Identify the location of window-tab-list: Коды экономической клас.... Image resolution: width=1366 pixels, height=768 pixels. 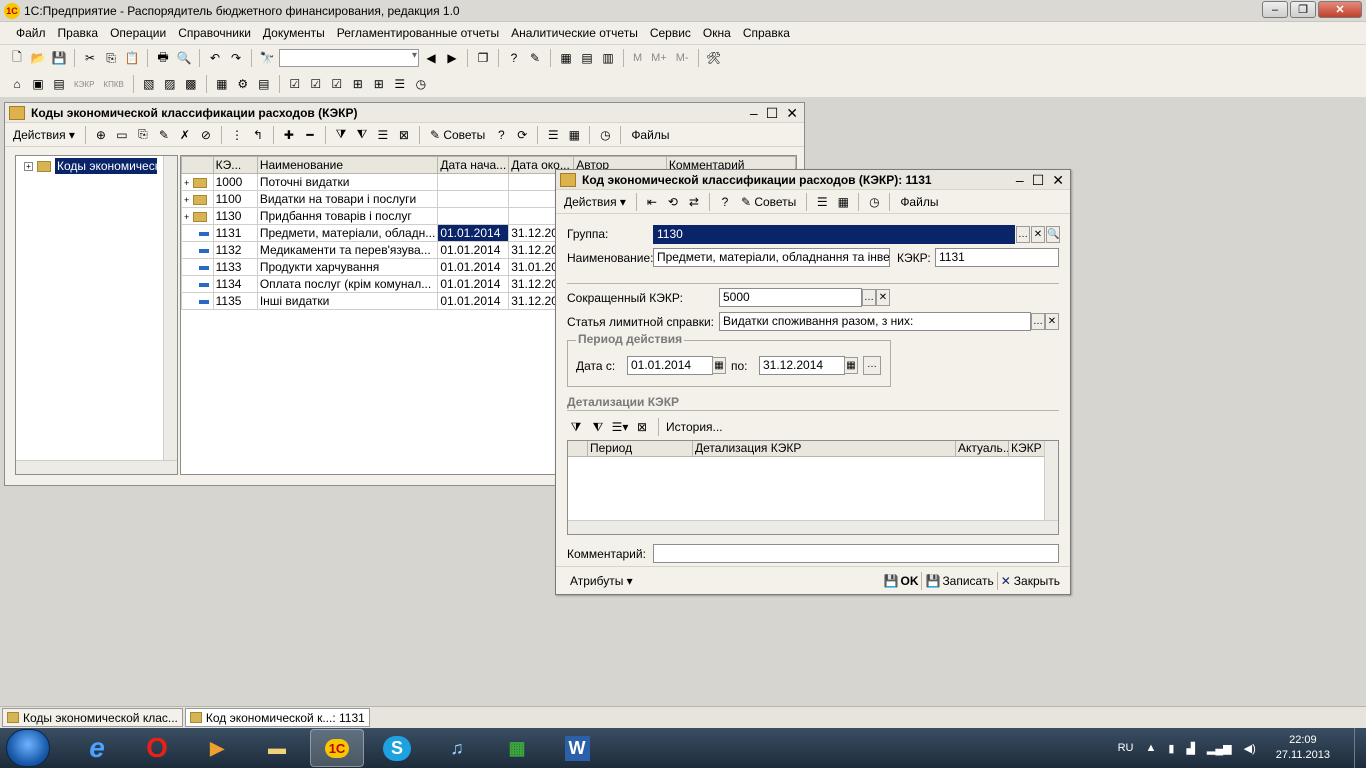
(92, 717).